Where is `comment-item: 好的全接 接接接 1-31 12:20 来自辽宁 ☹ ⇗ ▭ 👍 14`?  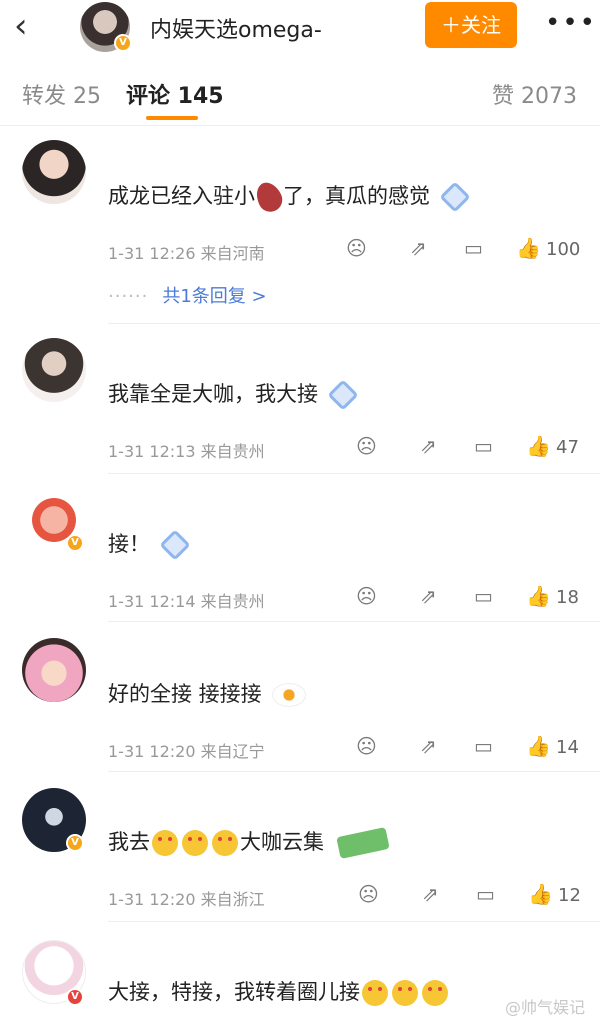
comment-item: 好的全接 接接接 1-31 12:20 来自辽宁 ☹ ⇗ ▭ 👍 14 is located at coordinates (300, 697).